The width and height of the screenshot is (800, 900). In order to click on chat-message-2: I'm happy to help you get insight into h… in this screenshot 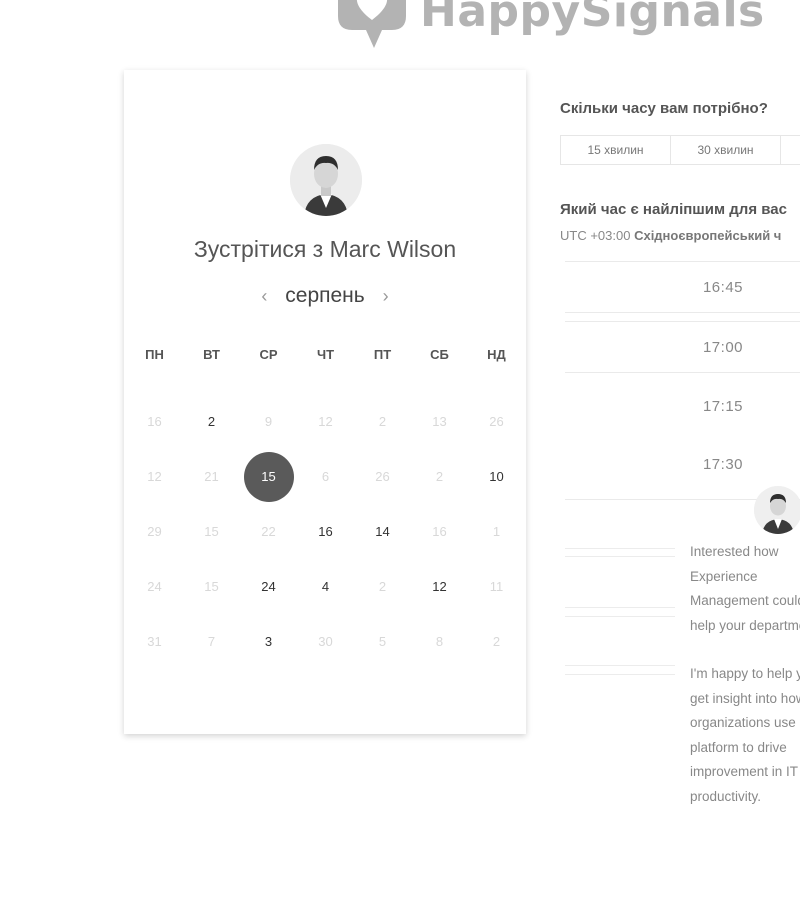, I will do `click(745, 735)`.